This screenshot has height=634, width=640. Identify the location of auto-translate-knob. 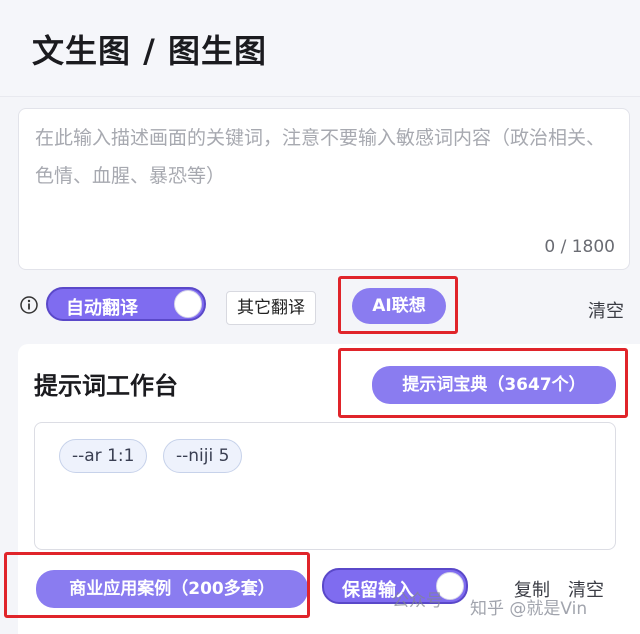
(188, 304).